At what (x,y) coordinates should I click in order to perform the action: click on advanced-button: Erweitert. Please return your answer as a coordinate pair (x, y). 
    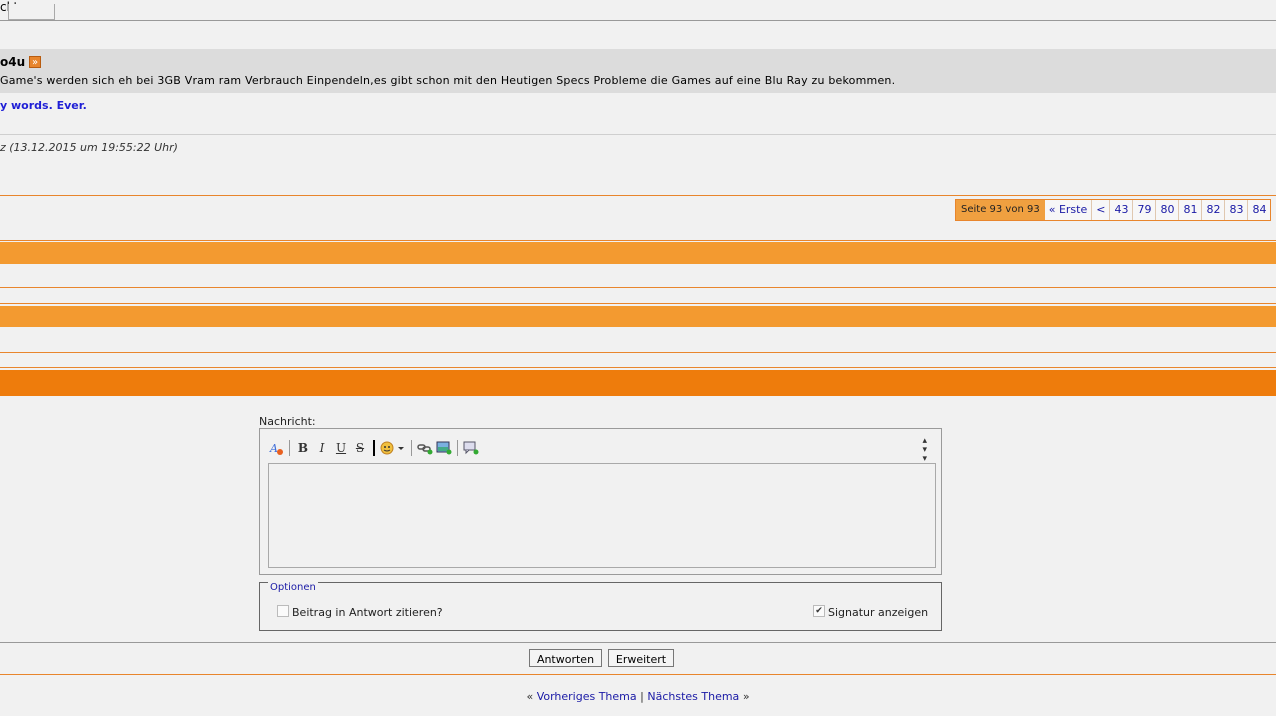
    Looking at the image, I should click on (641, 658).